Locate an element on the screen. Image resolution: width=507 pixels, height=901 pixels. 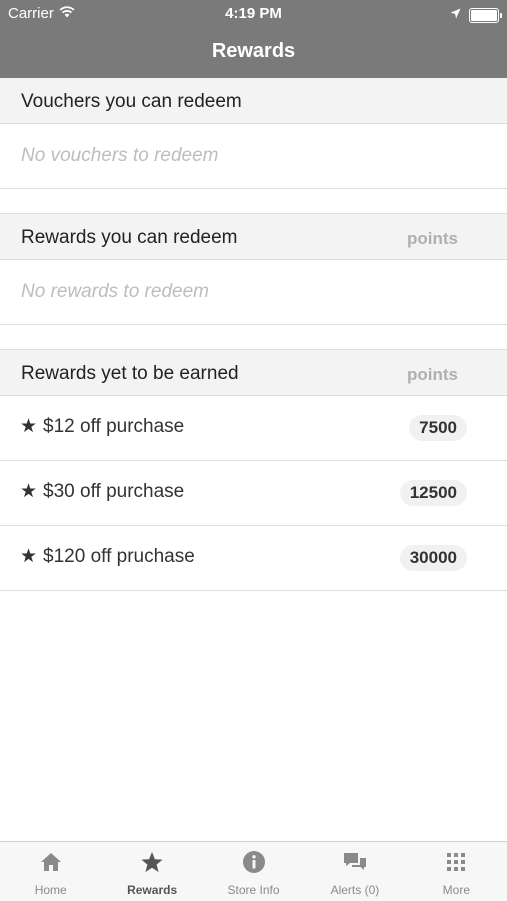
vouchers-empty-row: No vouchers to redeem is located at coordinates (253, 156).